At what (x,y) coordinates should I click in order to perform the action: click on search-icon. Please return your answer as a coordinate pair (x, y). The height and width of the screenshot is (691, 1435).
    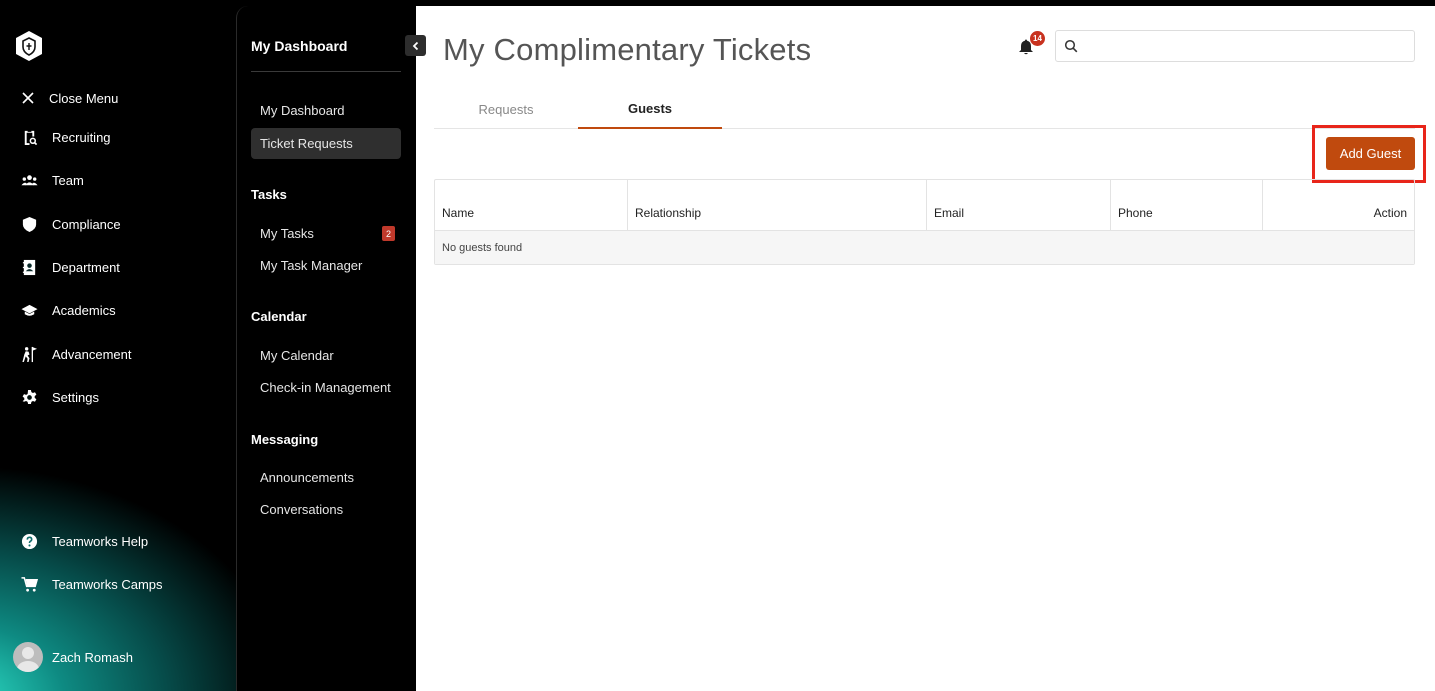
    Looking at the image, I should click on (1071, 46).